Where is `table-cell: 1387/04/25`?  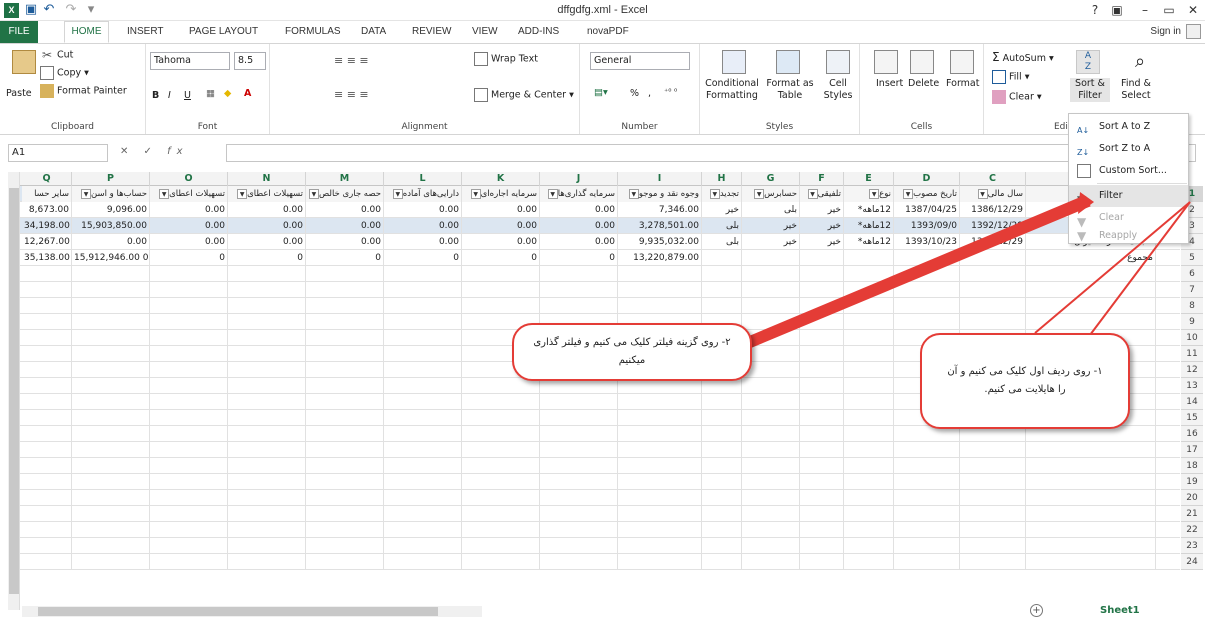
table-cell: 1387/04/25 is located at coordinates (927, 210).